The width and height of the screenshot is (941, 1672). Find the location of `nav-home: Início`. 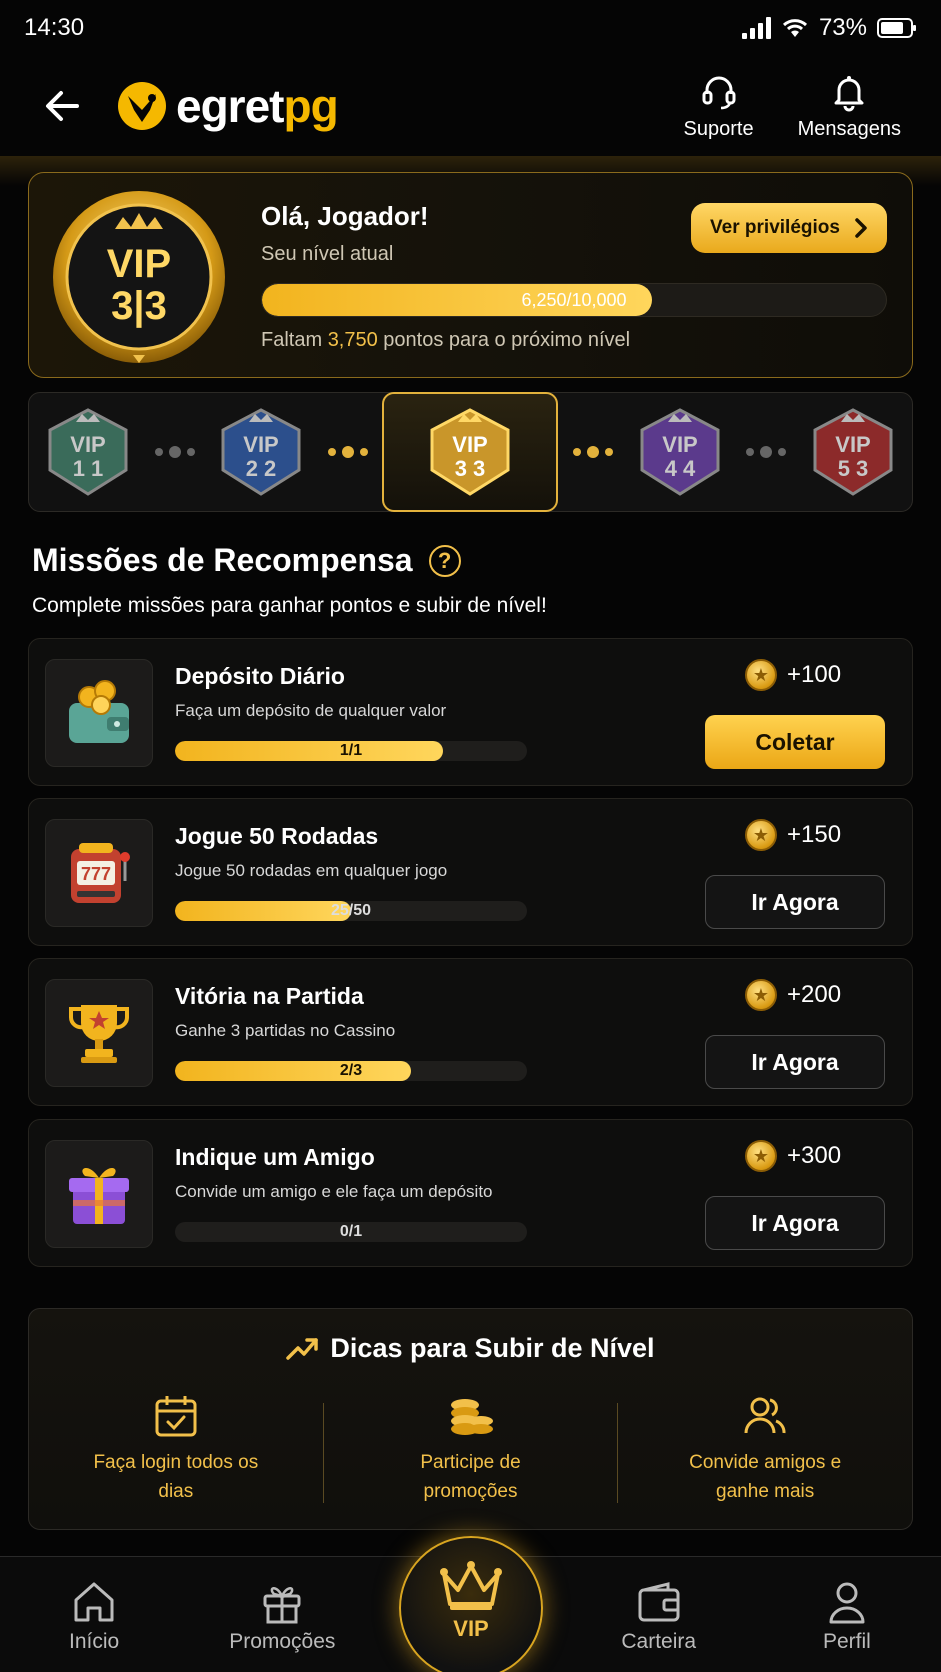

nav-home: Início is located at coordinates (94, 1614).